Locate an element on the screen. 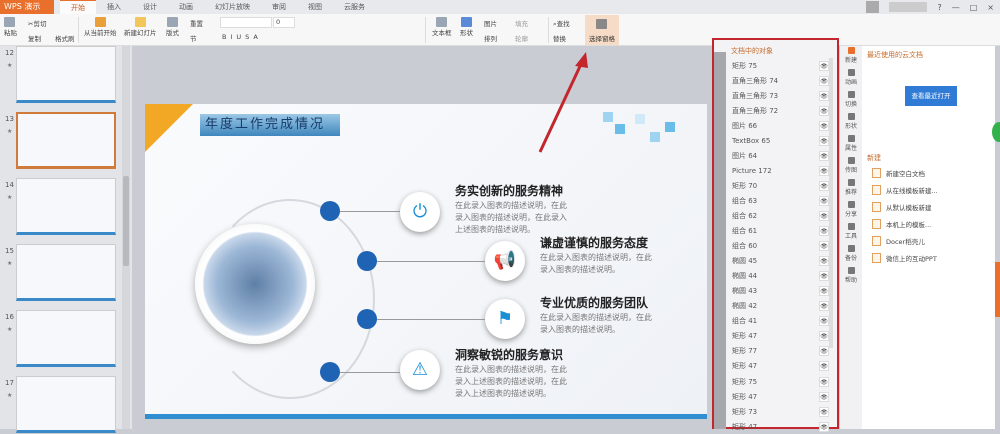 Image resolution: width=1000 pixels, height=434 pixels. item-title: 务实创新的服务精神 is located at coordinates (509, 190).